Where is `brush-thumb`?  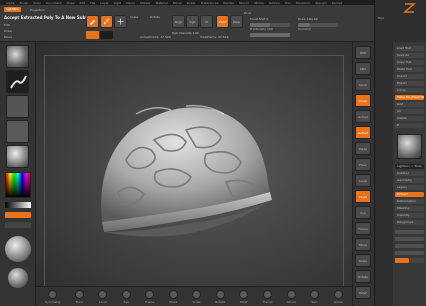 brush-thumb is located at coordinates (17, 56).